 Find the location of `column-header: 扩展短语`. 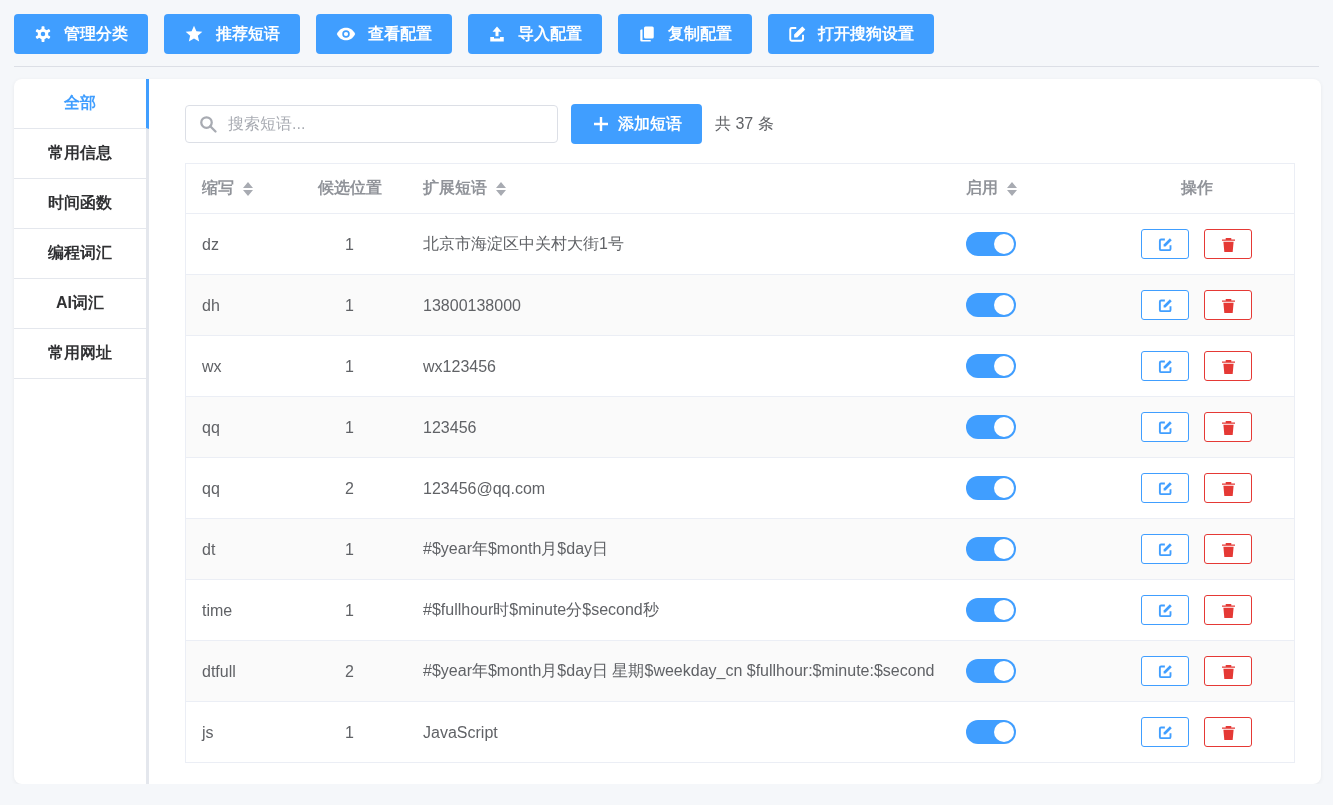

column-header: 扩展短语 is located at coordinates (455, 187).